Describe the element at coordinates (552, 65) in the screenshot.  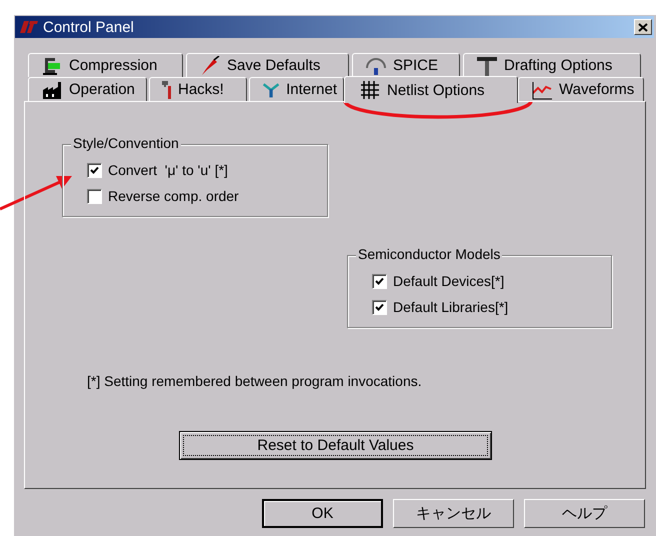
I see `tab: Drafting Options` at that location.